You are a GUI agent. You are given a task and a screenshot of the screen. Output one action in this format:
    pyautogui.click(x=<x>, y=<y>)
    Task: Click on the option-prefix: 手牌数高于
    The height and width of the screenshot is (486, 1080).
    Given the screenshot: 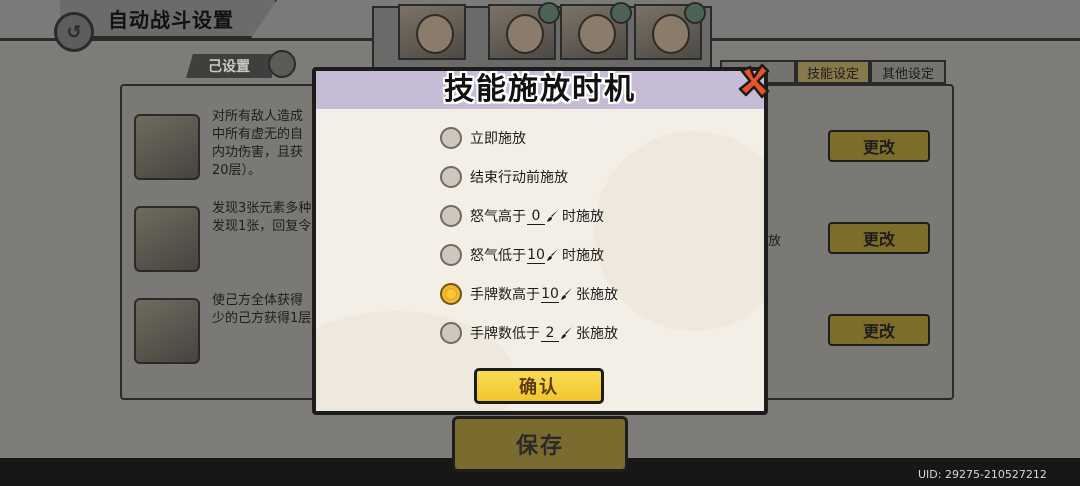 What is the action you would take?
    pyautogui.click(x=505, y=295)
    